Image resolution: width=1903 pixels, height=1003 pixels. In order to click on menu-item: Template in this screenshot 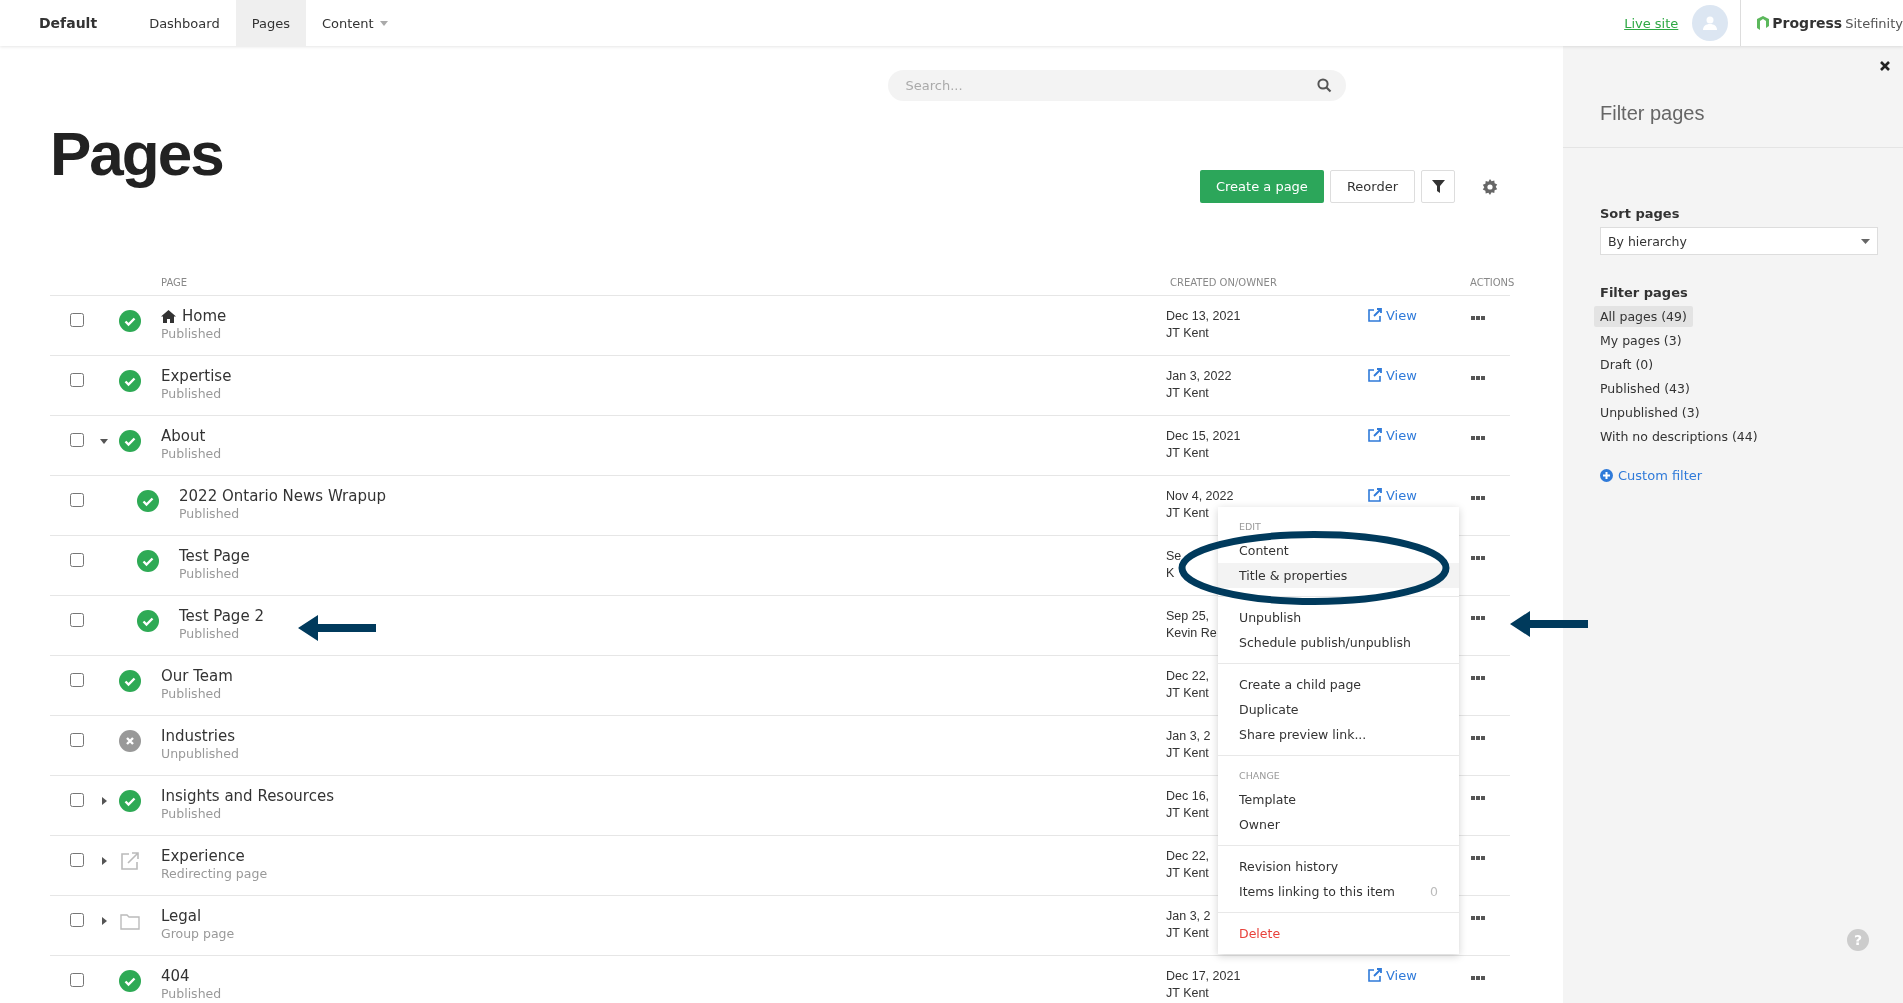, I will do `click(1338, 799)`.